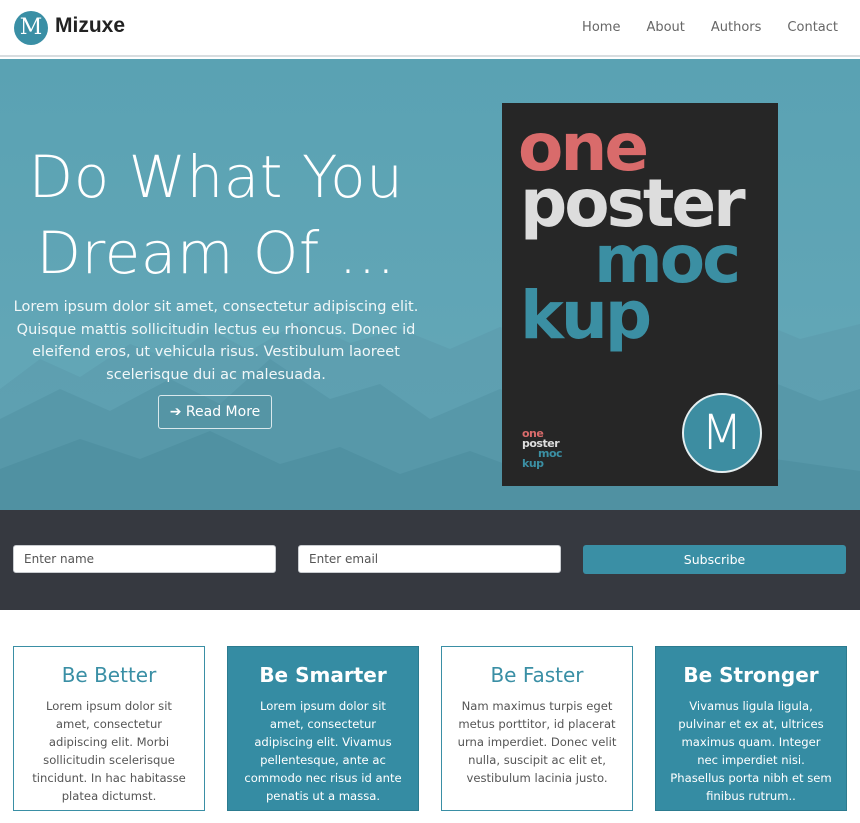 This screenshot has height=823, width=860. Describe the element at coordinates (223, 412) in the screenshot. I see `read-more-label: Read More` at that location.